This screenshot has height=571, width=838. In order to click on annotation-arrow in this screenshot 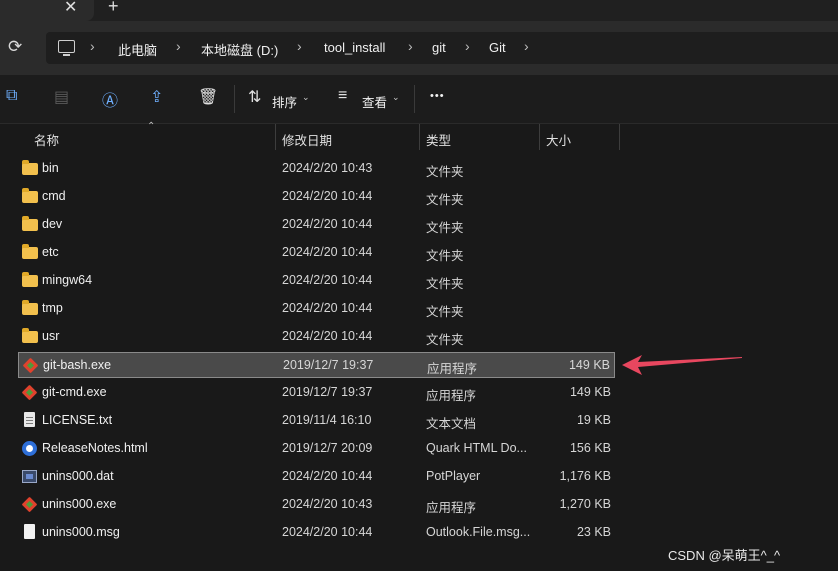, I will do `click(682, 365)`.